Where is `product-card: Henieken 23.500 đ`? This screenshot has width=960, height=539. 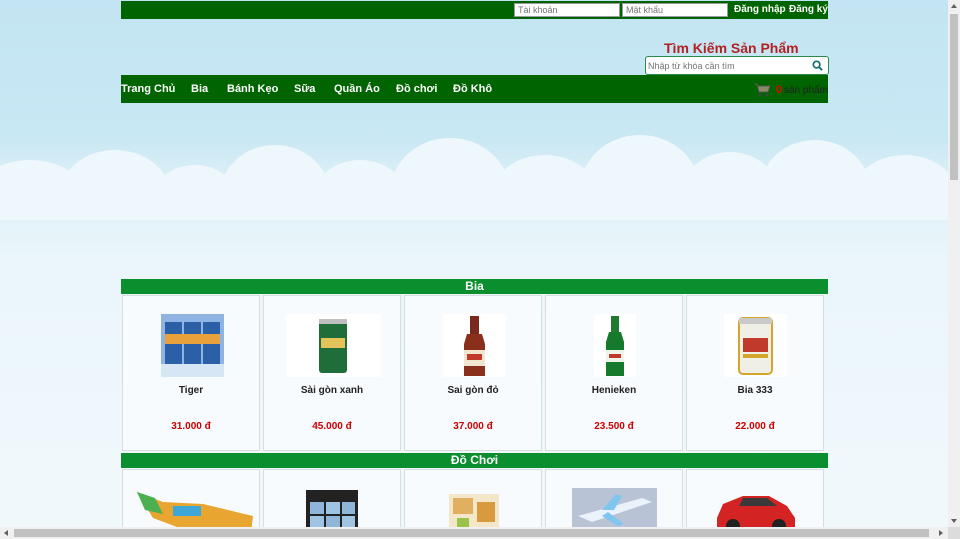 product-card: Henieken 23.500 đ is located at coordinates (614, 373).